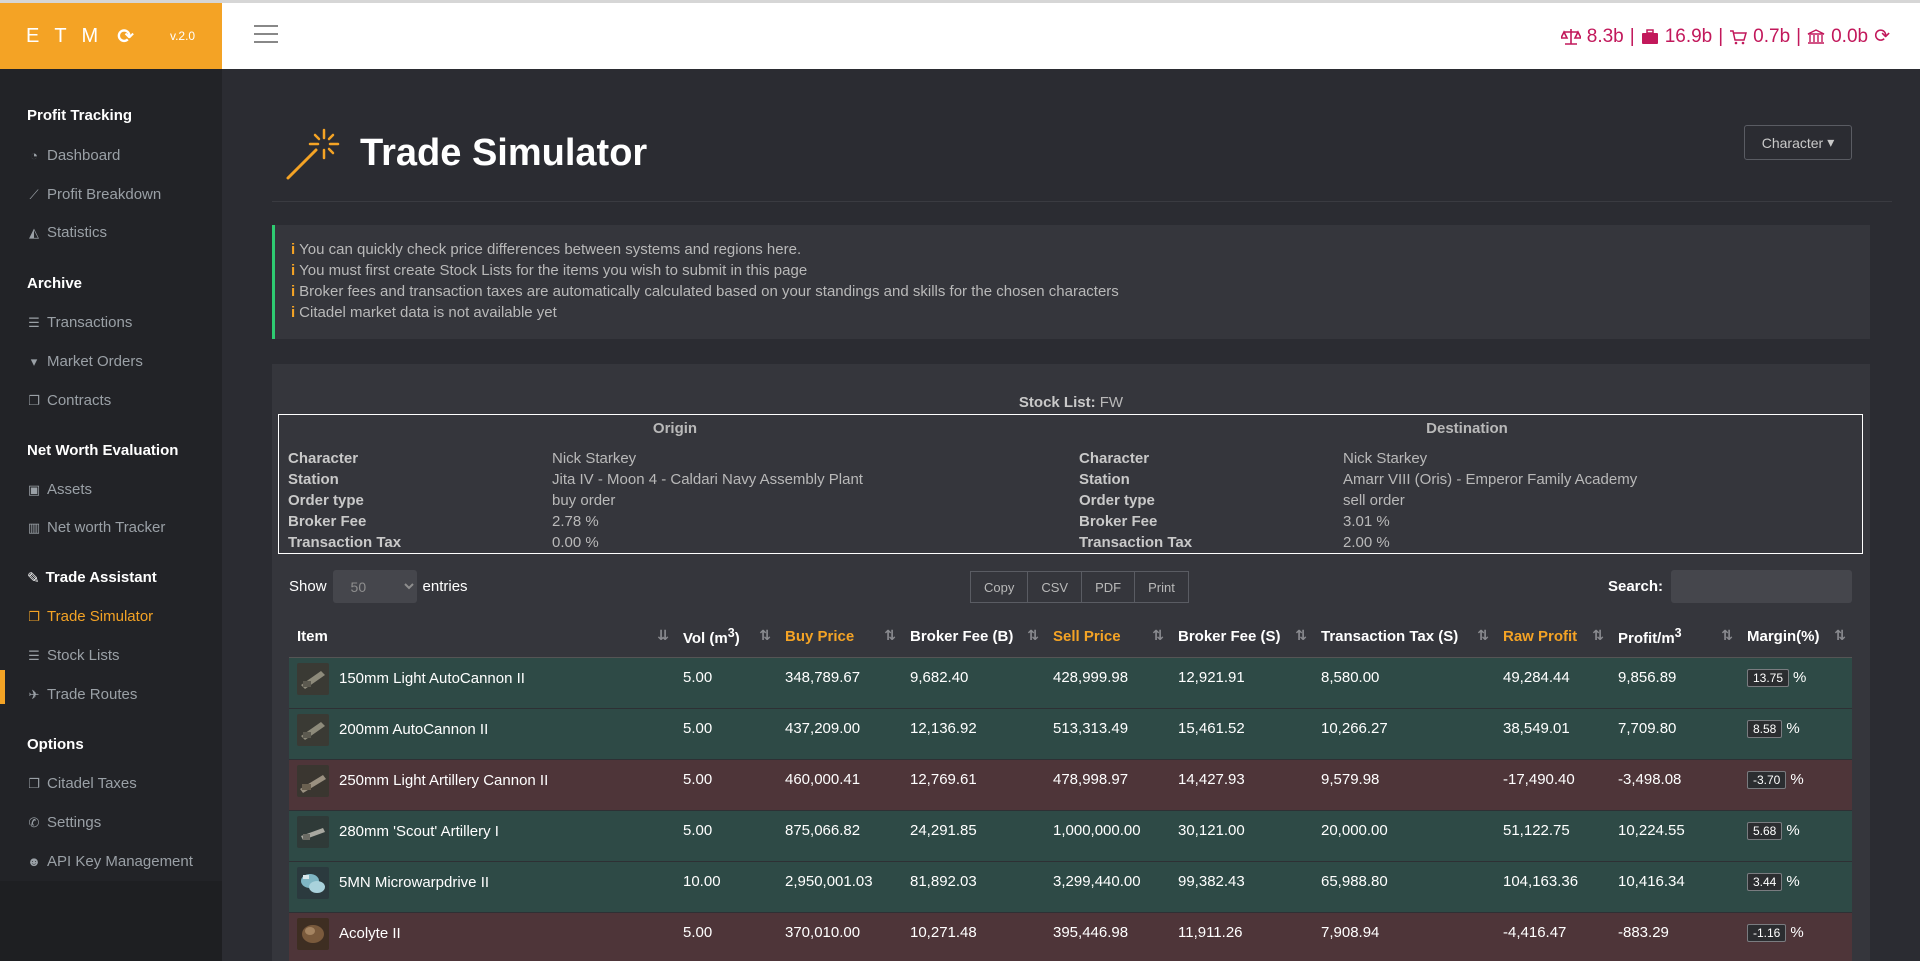  I want to click on broker-fee-sell-cell: 12,921.91, so click(1241, 682).